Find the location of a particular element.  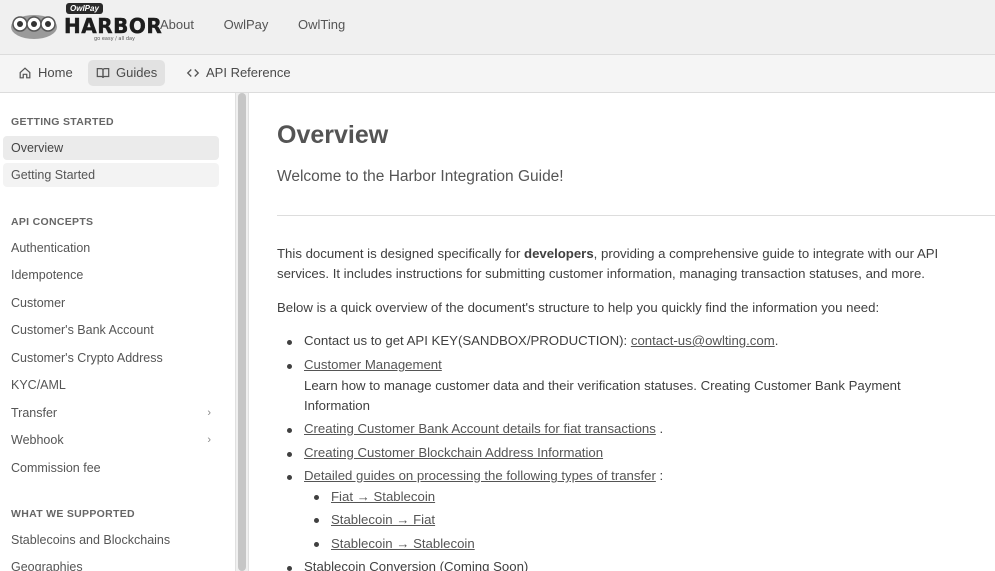

page-subtitle: Welcome to the Harbor Integration Guide! is located at coordinates (420, 176).